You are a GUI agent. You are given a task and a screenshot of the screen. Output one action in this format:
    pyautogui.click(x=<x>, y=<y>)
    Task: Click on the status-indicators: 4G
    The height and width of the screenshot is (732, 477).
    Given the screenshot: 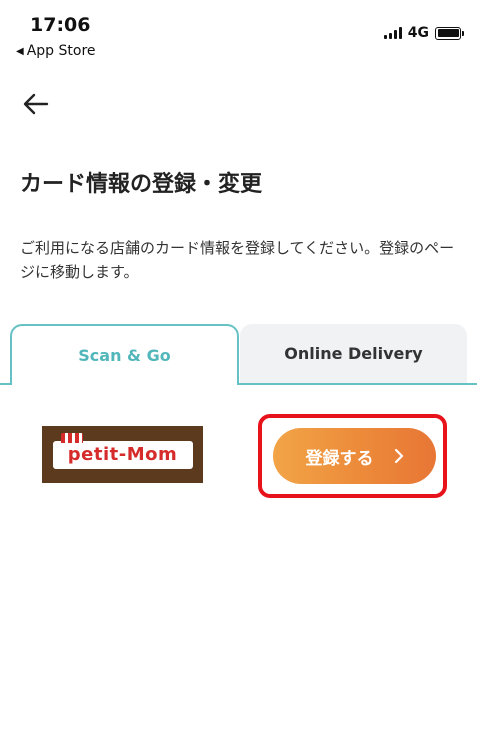 What is the action you would take?
    pyautogui.click(x=423, y=33)
    